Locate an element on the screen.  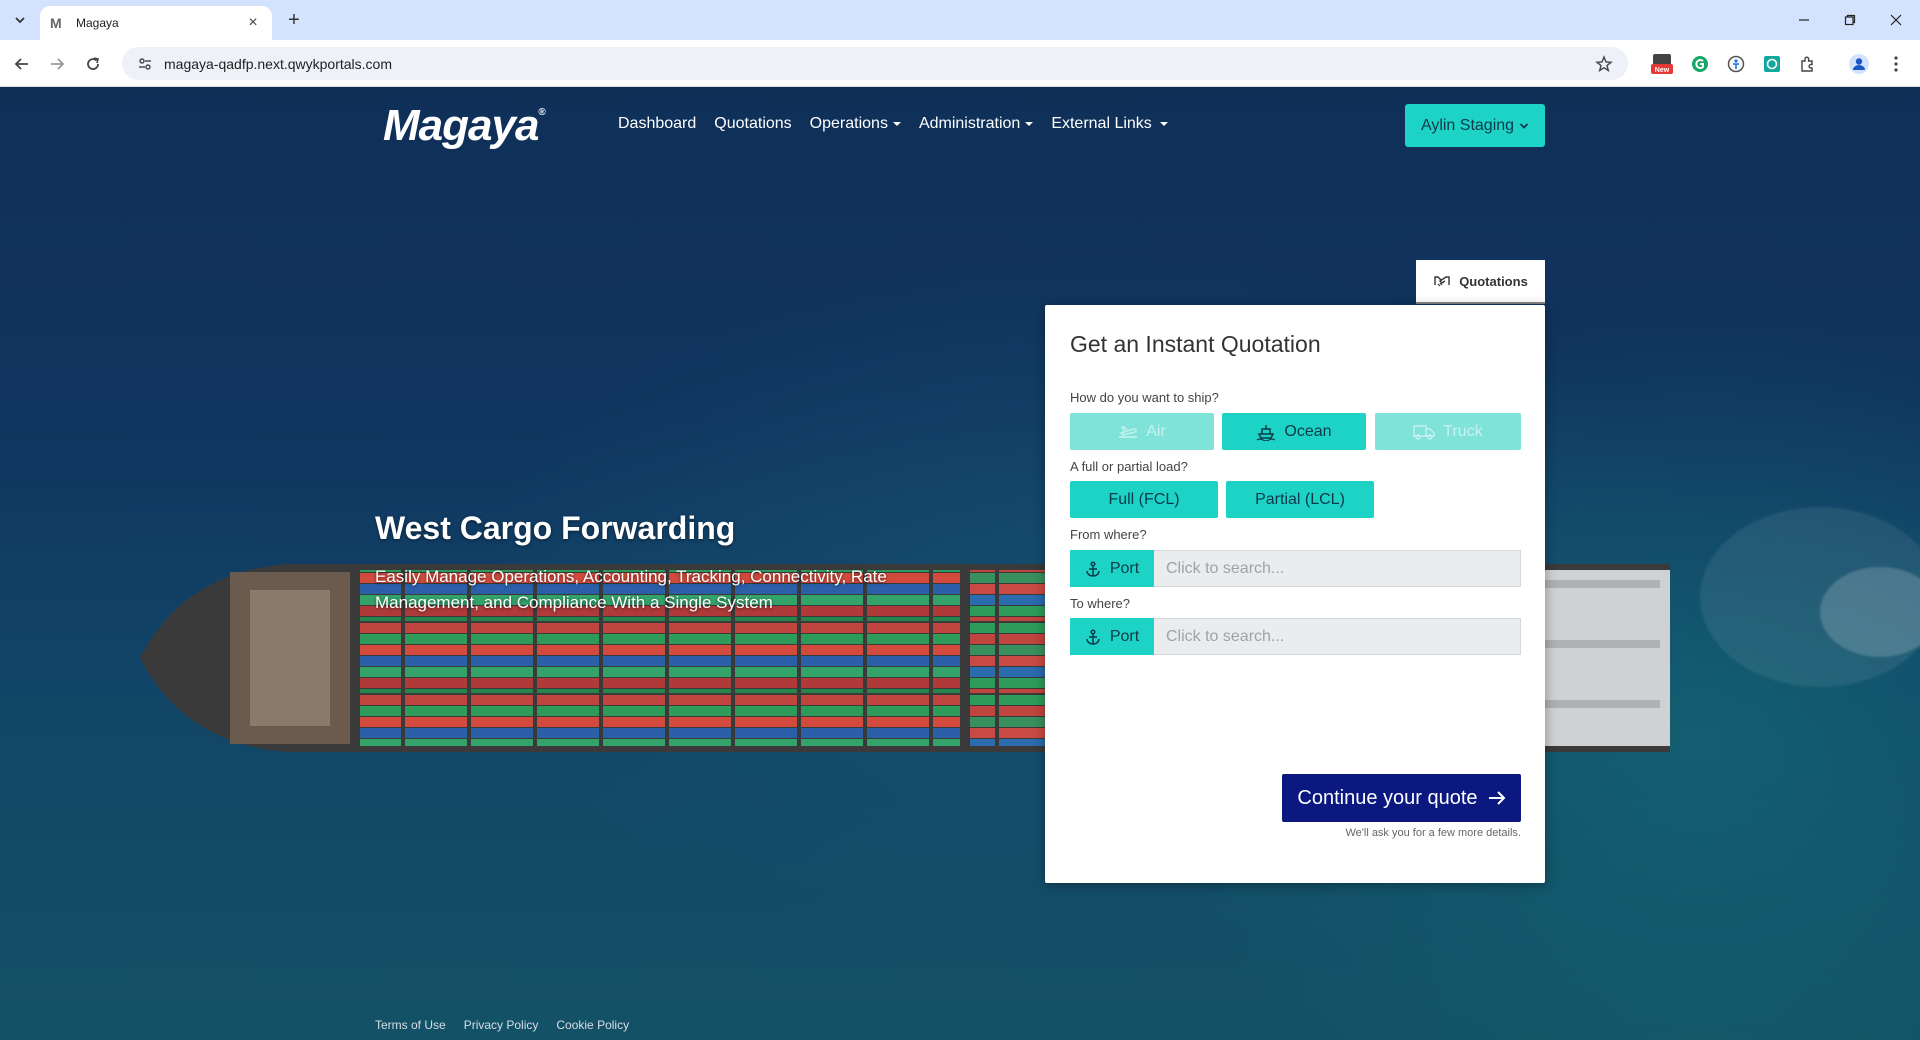
favicon-icon: M is located at coordinates (56, 23).